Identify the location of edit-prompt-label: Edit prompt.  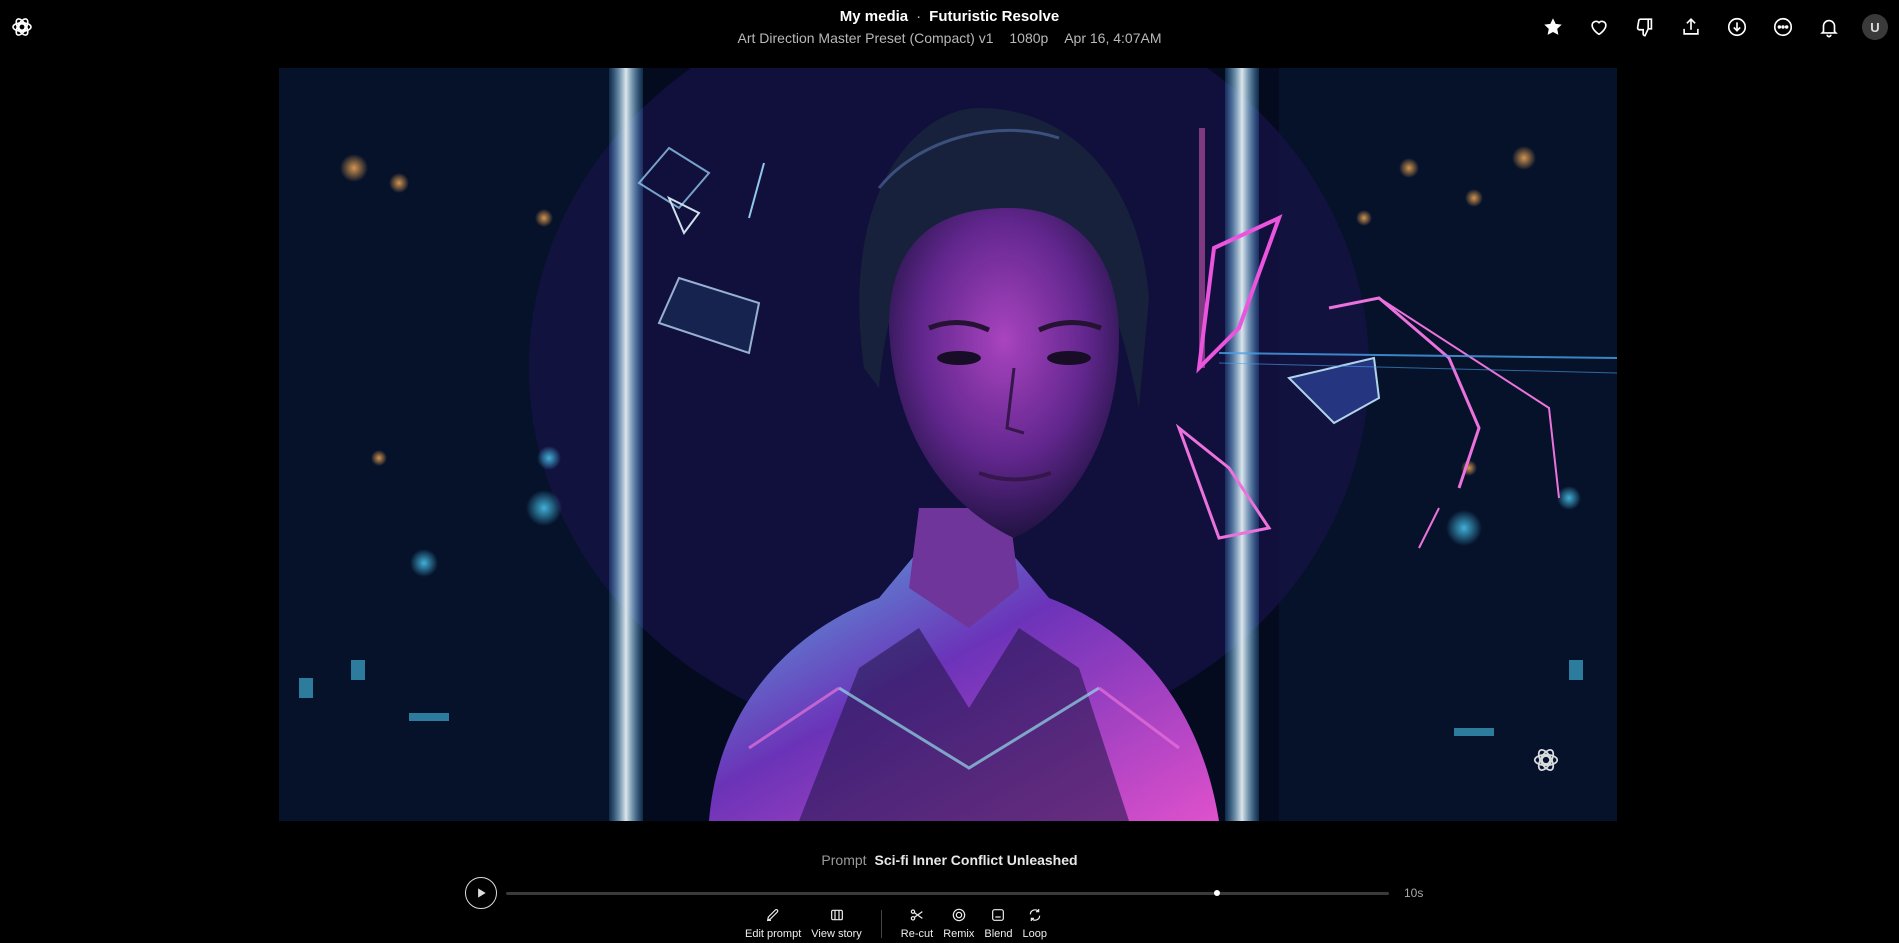
(773, 934).